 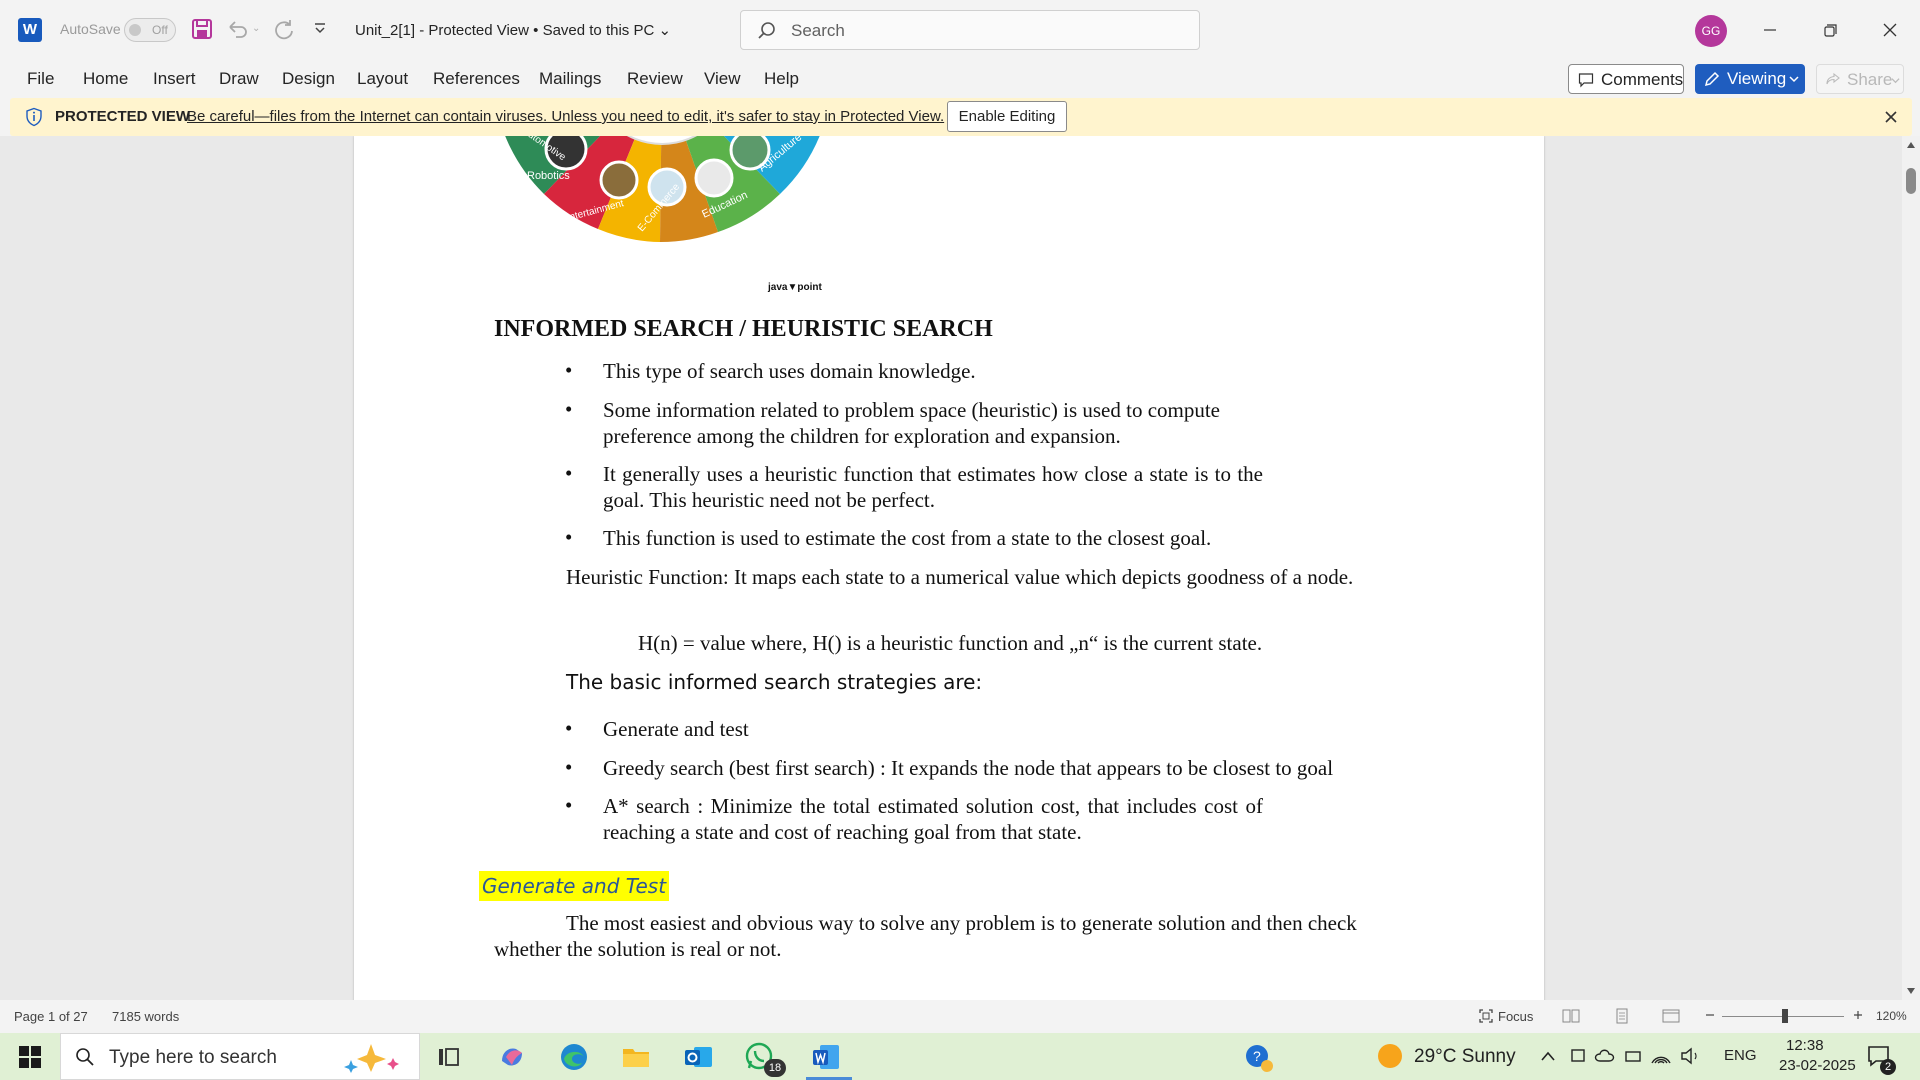 I want to click on autosave-label: AutoSave, so click(x=90, y=29).